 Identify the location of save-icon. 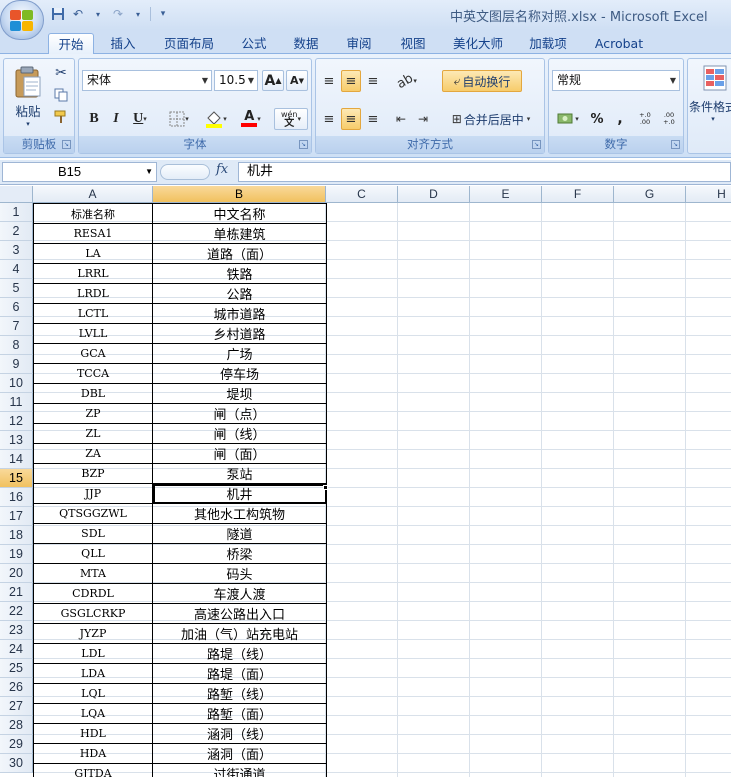
(58, 14).